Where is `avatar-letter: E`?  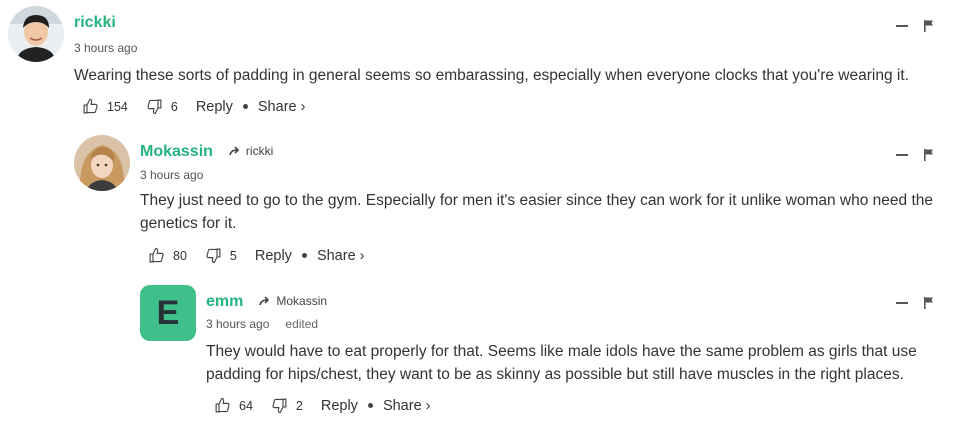 avatar-letter: E is located at coordinates (168, 312).